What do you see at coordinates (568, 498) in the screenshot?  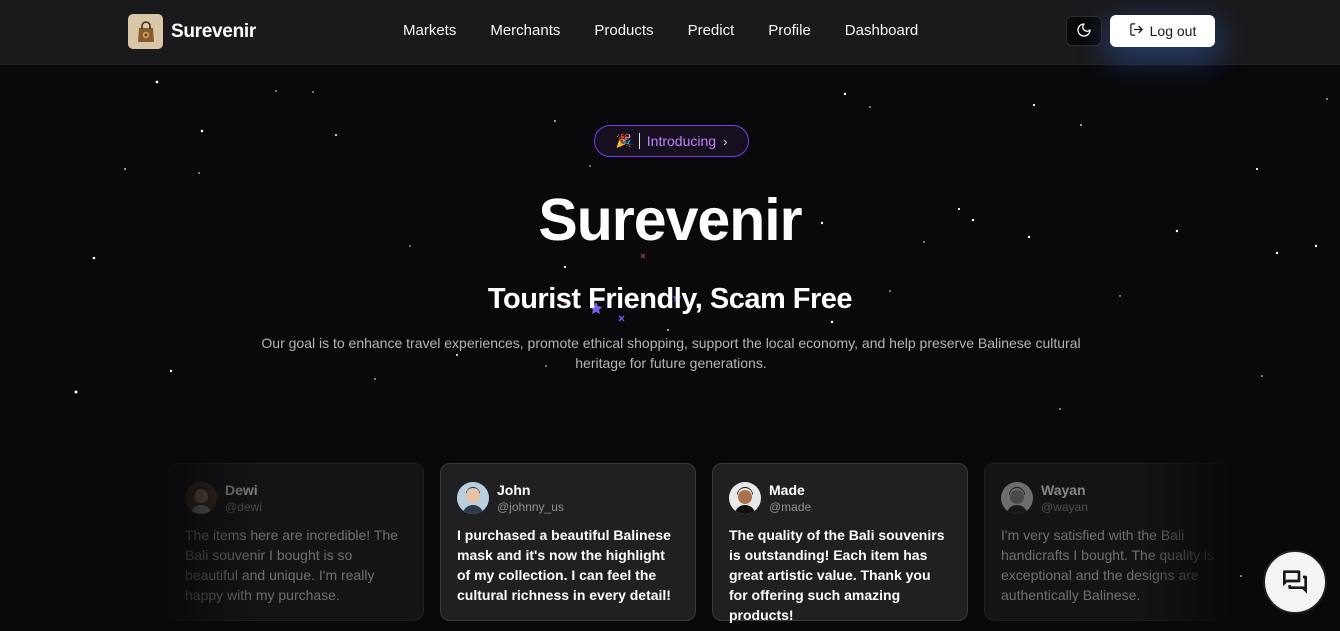 I see `testimonial-header: John @johnny_us` at bounding box center [568, 498].